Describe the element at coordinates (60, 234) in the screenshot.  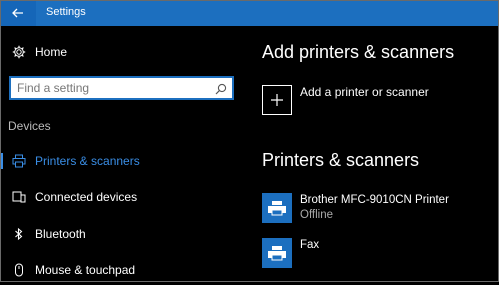
I see `sidebar-item-label: Bluetooth` at that location.